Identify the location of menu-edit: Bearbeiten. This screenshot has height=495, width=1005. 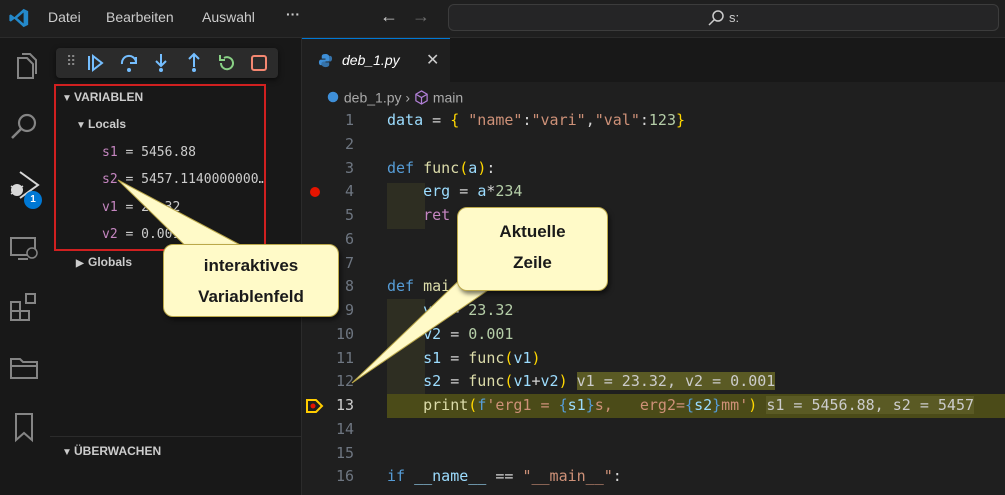
(140, 17).